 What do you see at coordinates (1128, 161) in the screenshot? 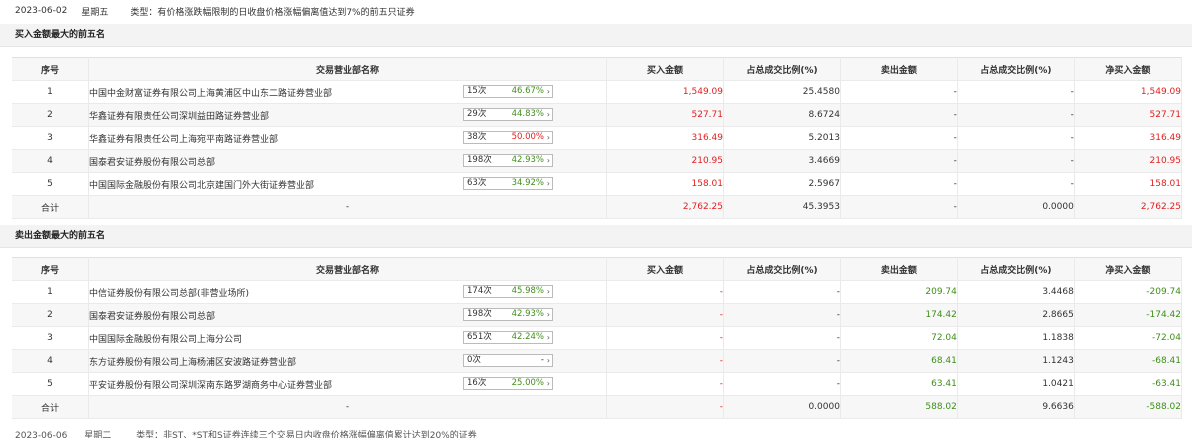
I see `net-buy: 210.95` at bounding box center [1128, 161].